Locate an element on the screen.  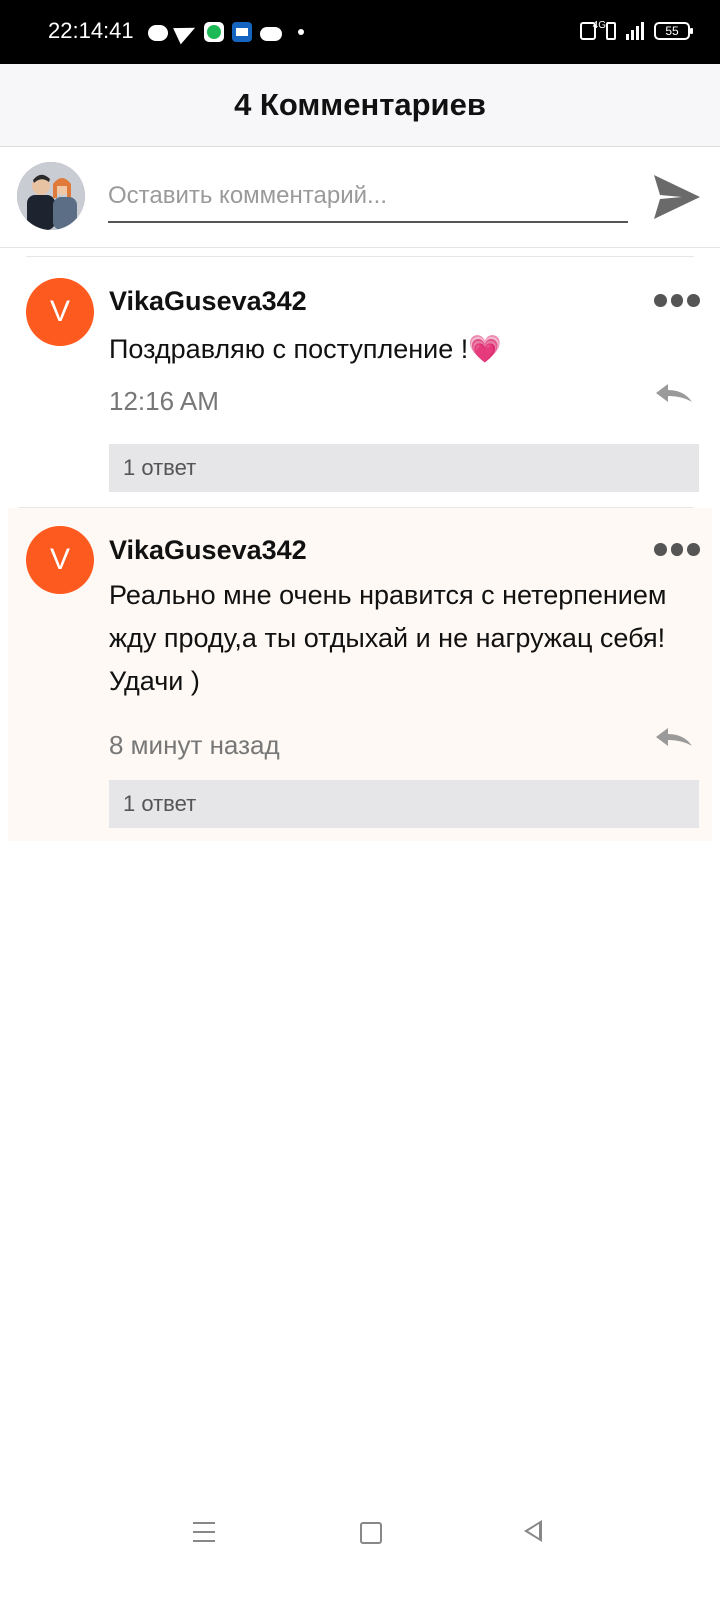
chat-bubble-icon is located at coordinates (158, 33).